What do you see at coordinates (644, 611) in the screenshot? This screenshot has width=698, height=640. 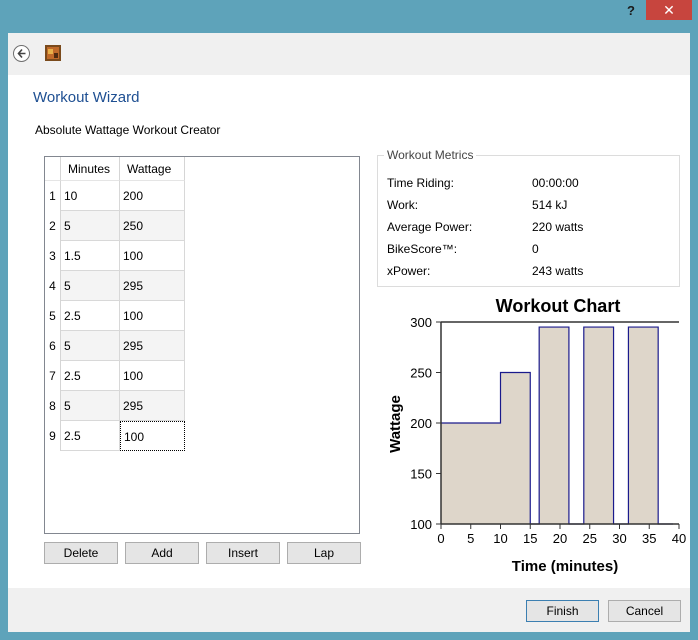 I see `cancel-button: Cancel` at bounding box center [644, 611].